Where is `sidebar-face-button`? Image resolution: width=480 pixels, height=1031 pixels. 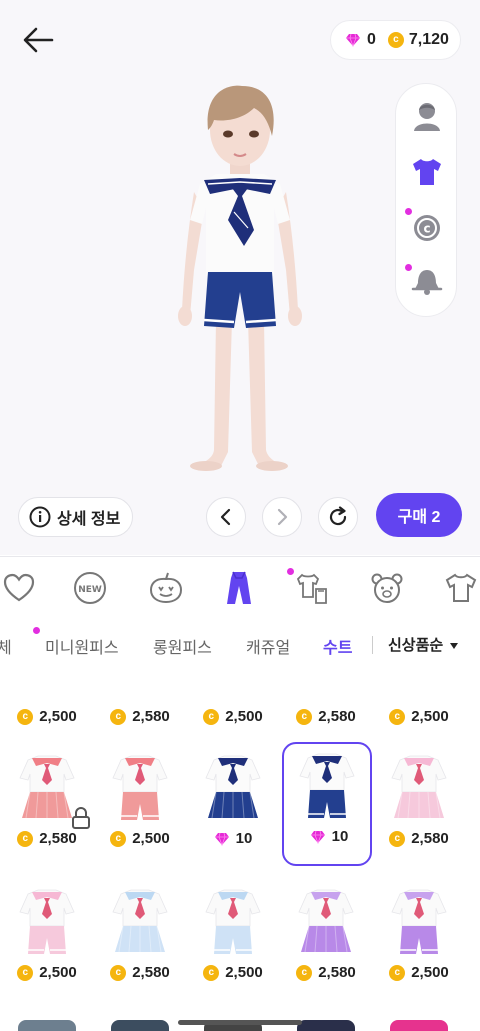
sidebar-face-button is located at coordinates (427, 116).